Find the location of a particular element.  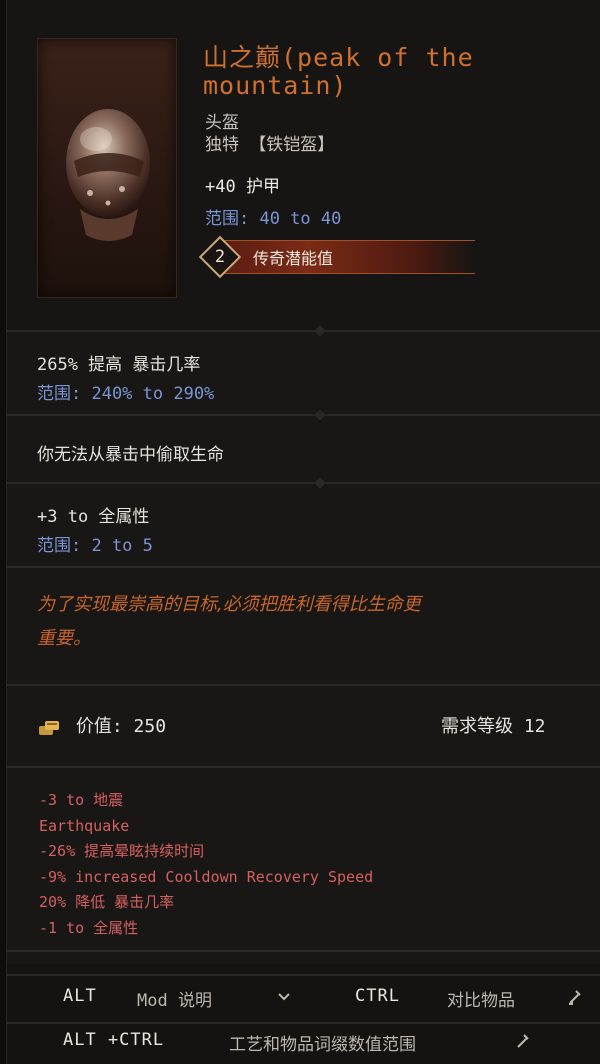

item-portrait is located at coordinates (107, 168).